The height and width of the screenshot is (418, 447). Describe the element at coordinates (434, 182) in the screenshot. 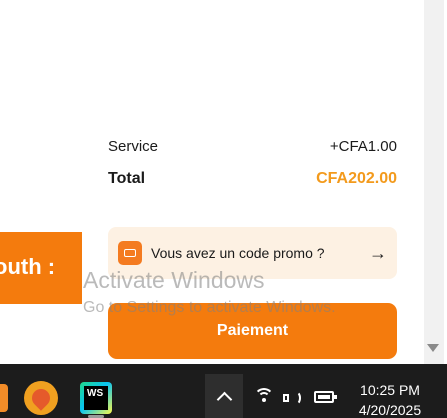

I see `vertical-scrollbar` at that location.